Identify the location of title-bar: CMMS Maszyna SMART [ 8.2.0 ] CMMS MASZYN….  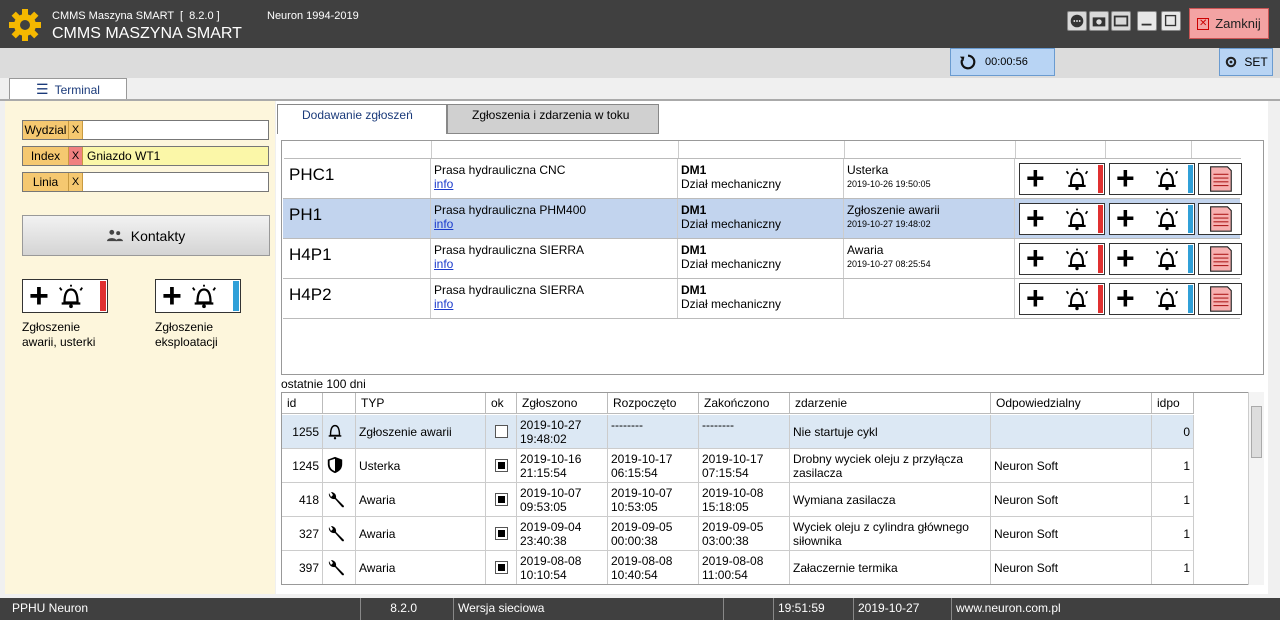
(640, 24).